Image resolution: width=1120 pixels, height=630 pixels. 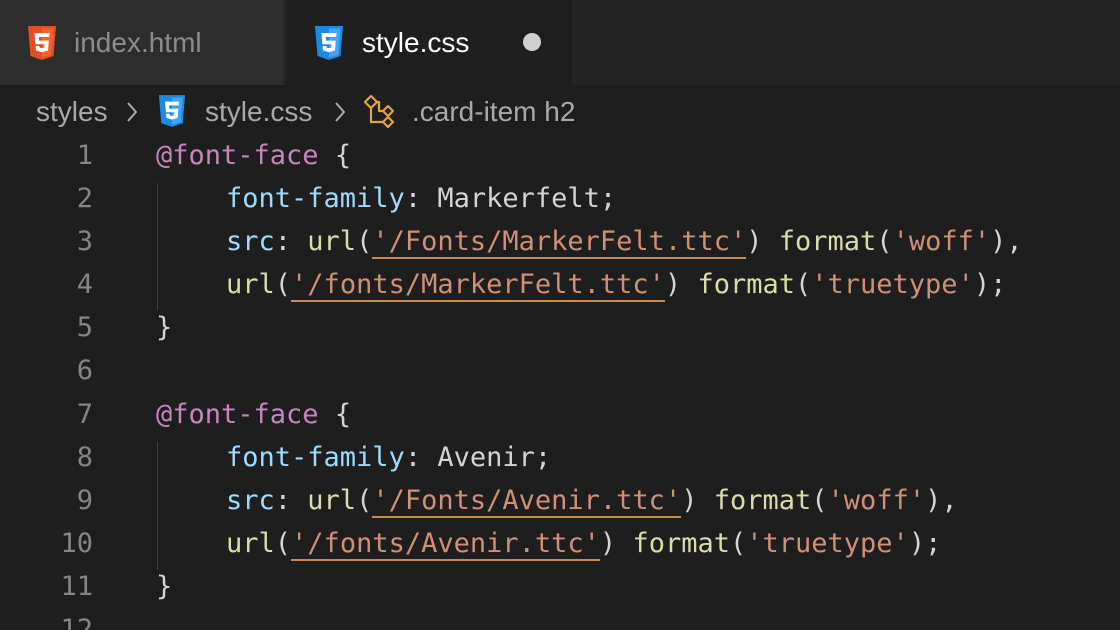 What do you see at coordinates (421, 198) in the screenshot?
I see `line-content: font-family: Markerfelt;` at bounding box center [421, 198].